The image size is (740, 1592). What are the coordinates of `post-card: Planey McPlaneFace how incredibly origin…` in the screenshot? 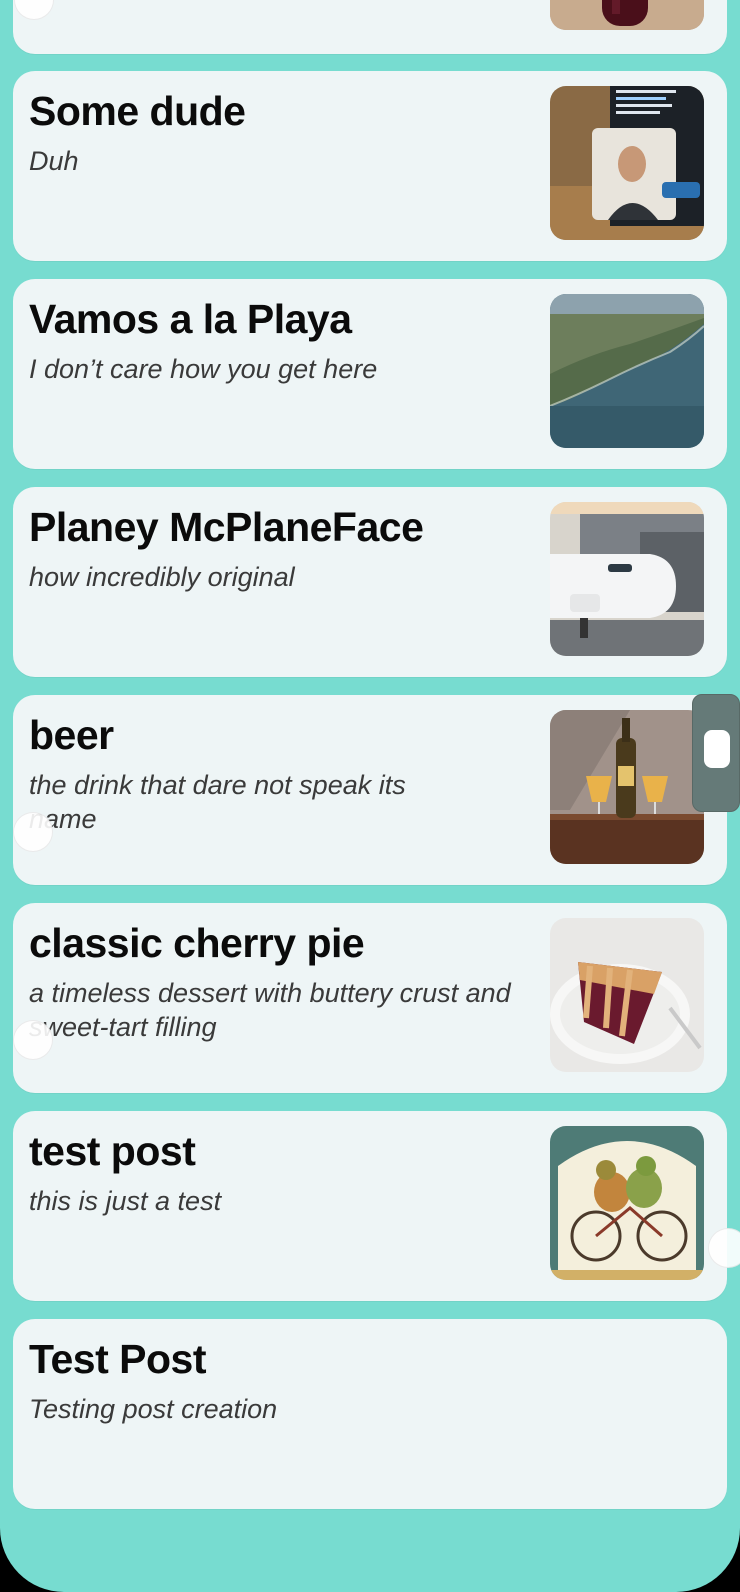 It's located at (370, 582).